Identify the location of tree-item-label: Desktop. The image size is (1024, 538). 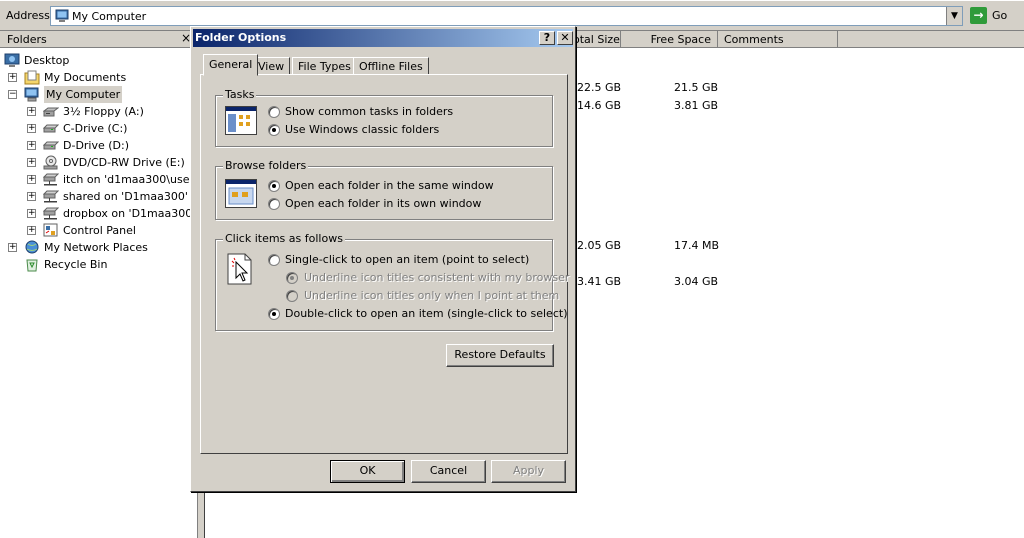
(47, 60).